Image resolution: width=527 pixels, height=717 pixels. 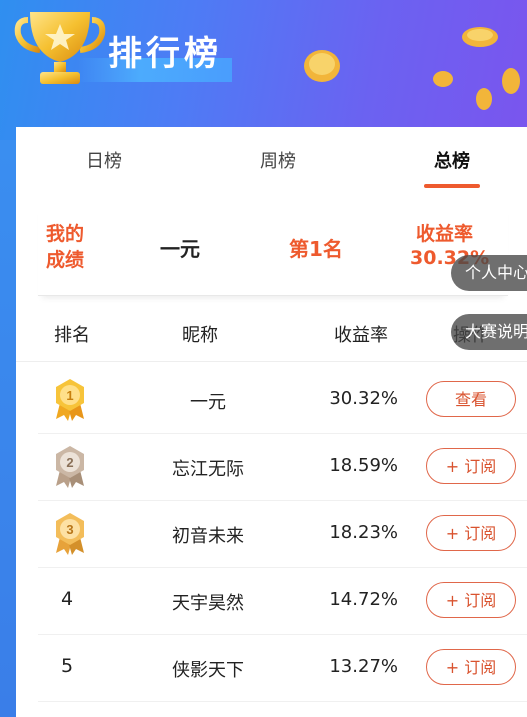 I want to click on header-yield: 收益率, so click(x=361, y=335).